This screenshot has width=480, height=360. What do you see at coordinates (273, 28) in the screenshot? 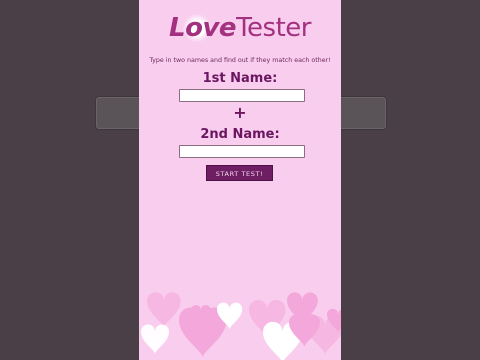
I see `logo-part-tester: Tester` at bounding box center [273, 28].